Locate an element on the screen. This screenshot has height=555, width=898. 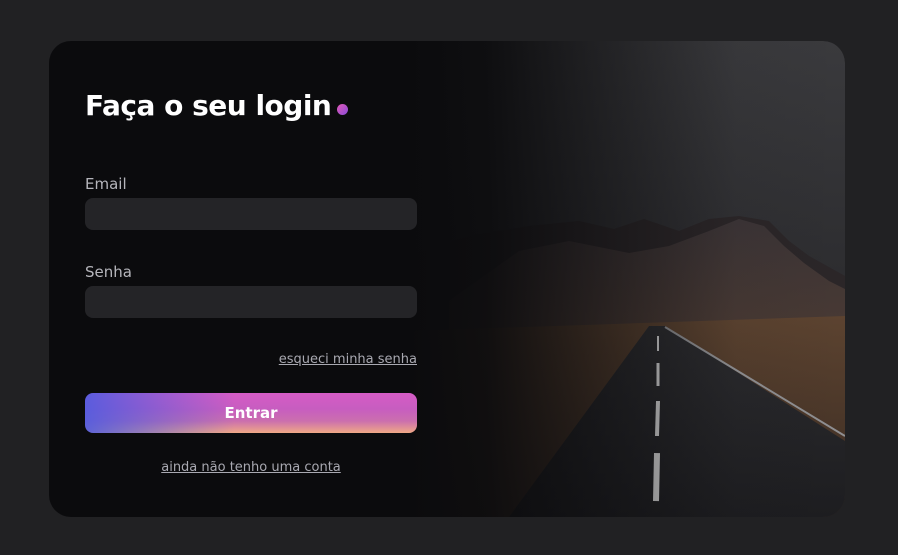
email-field is located at coordinates (251, 214).